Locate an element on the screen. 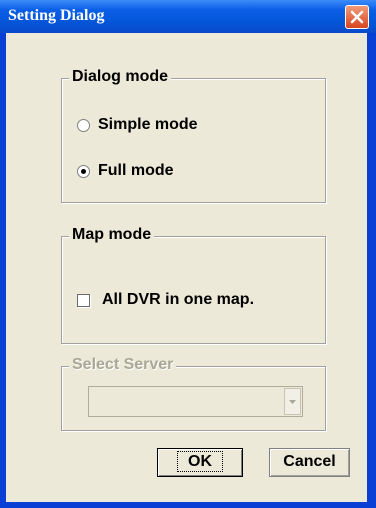 This screenshot has width=376, height=508. dropdown-arrow-button is located at coordinates (292, 401).